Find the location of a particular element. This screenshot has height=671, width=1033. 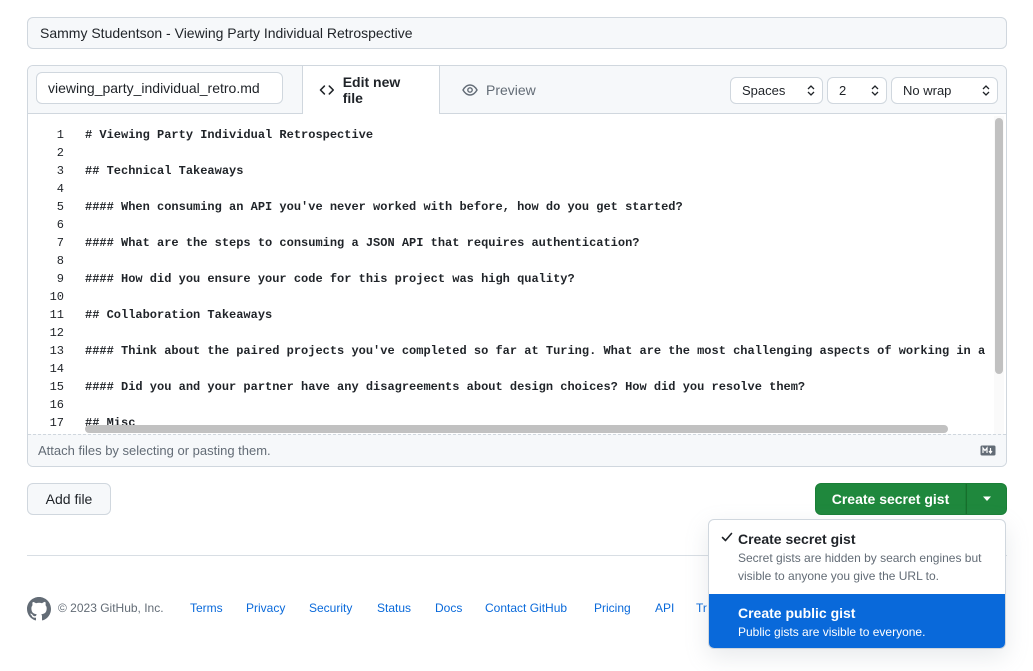

markdown-icon is located at coordinates (988, 450).